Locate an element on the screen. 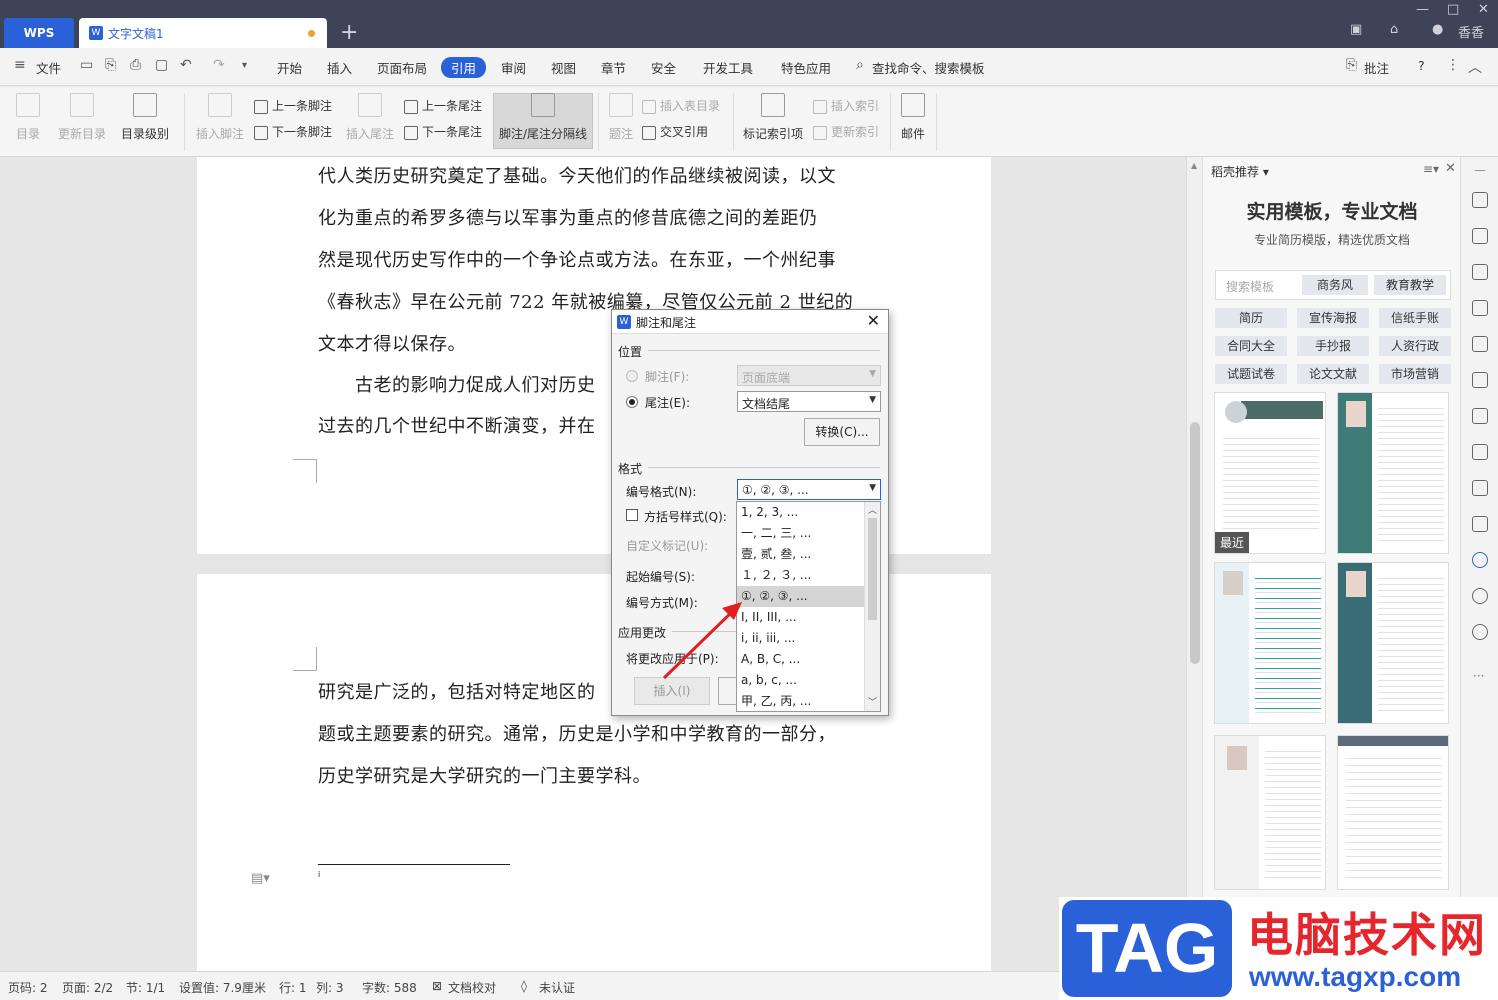 This screenshot has height=1000, width=1498. paste-options-icon: ▤▾ is located at coordinates (260, 878).